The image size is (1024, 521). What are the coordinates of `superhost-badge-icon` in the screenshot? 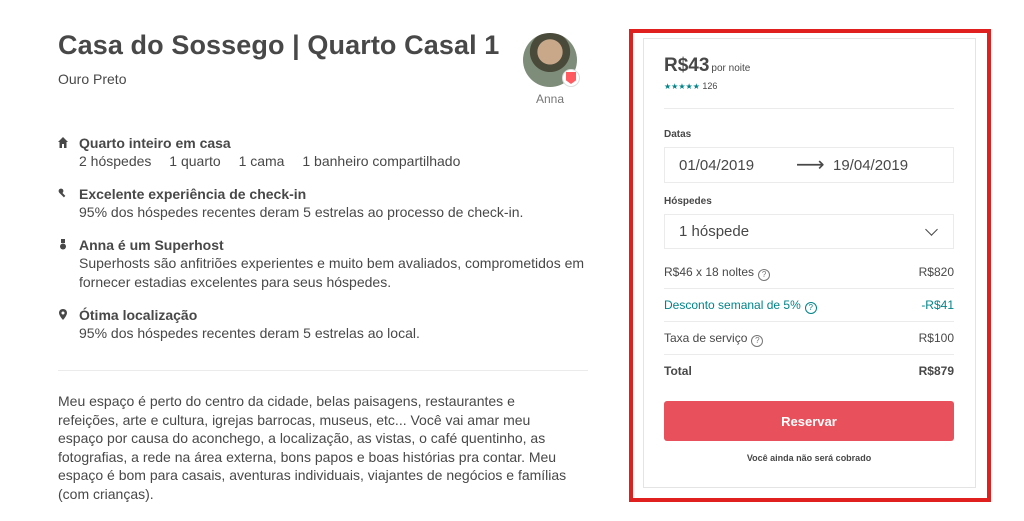 It's located at (571, 78).